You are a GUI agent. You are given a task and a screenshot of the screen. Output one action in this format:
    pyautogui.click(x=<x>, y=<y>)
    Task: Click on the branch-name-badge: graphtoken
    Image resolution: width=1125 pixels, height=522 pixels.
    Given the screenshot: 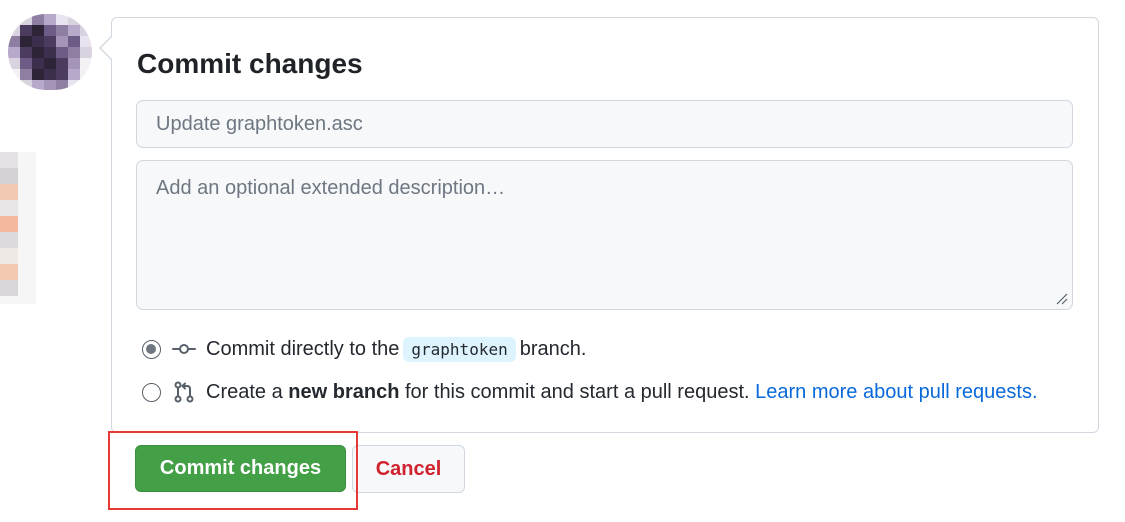 What is the action you would take?
    pyautogui.click(x=459, y=349)
    